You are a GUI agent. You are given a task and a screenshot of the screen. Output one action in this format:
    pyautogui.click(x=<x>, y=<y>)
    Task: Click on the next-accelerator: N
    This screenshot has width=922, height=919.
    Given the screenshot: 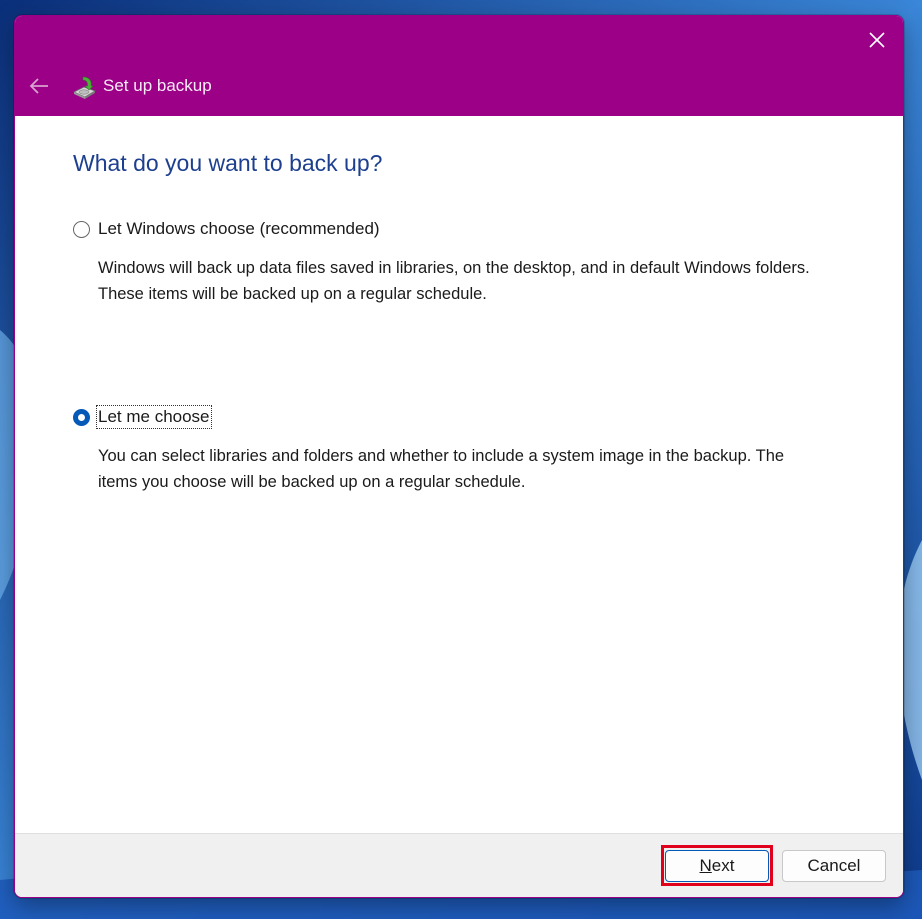 What is the action you would take?
    pyautogui.click(x=705, y=865)
    